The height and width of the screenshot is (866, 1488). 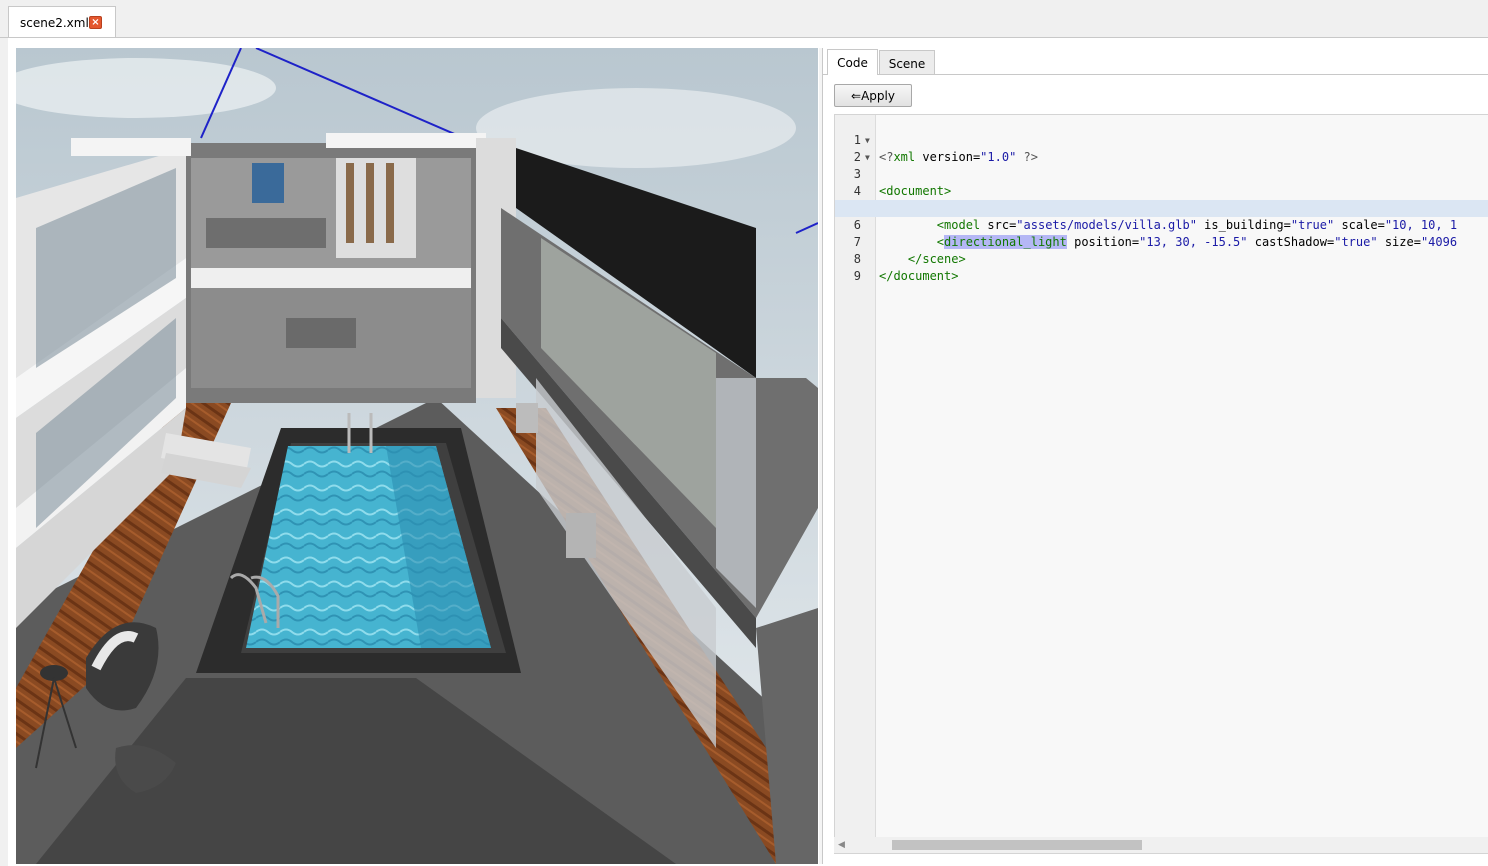 What do you see at coordinates (744, 19) in the screenshot?
I see `document-tab-bar: scene2.xml ×` at bounding box center [744, 19].